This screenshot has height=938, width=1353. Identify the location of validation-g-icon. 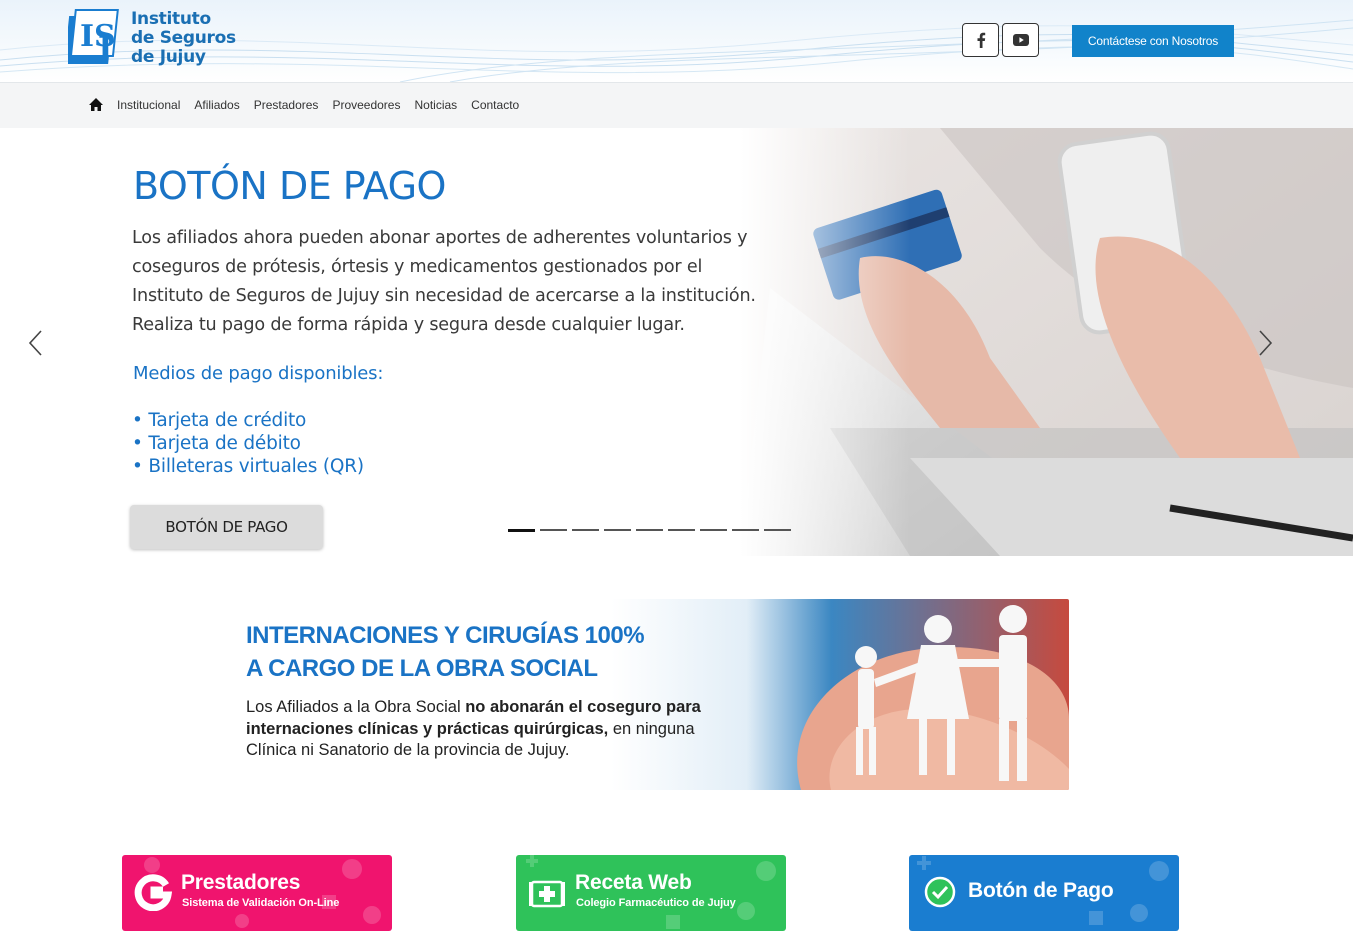
(153, 892).